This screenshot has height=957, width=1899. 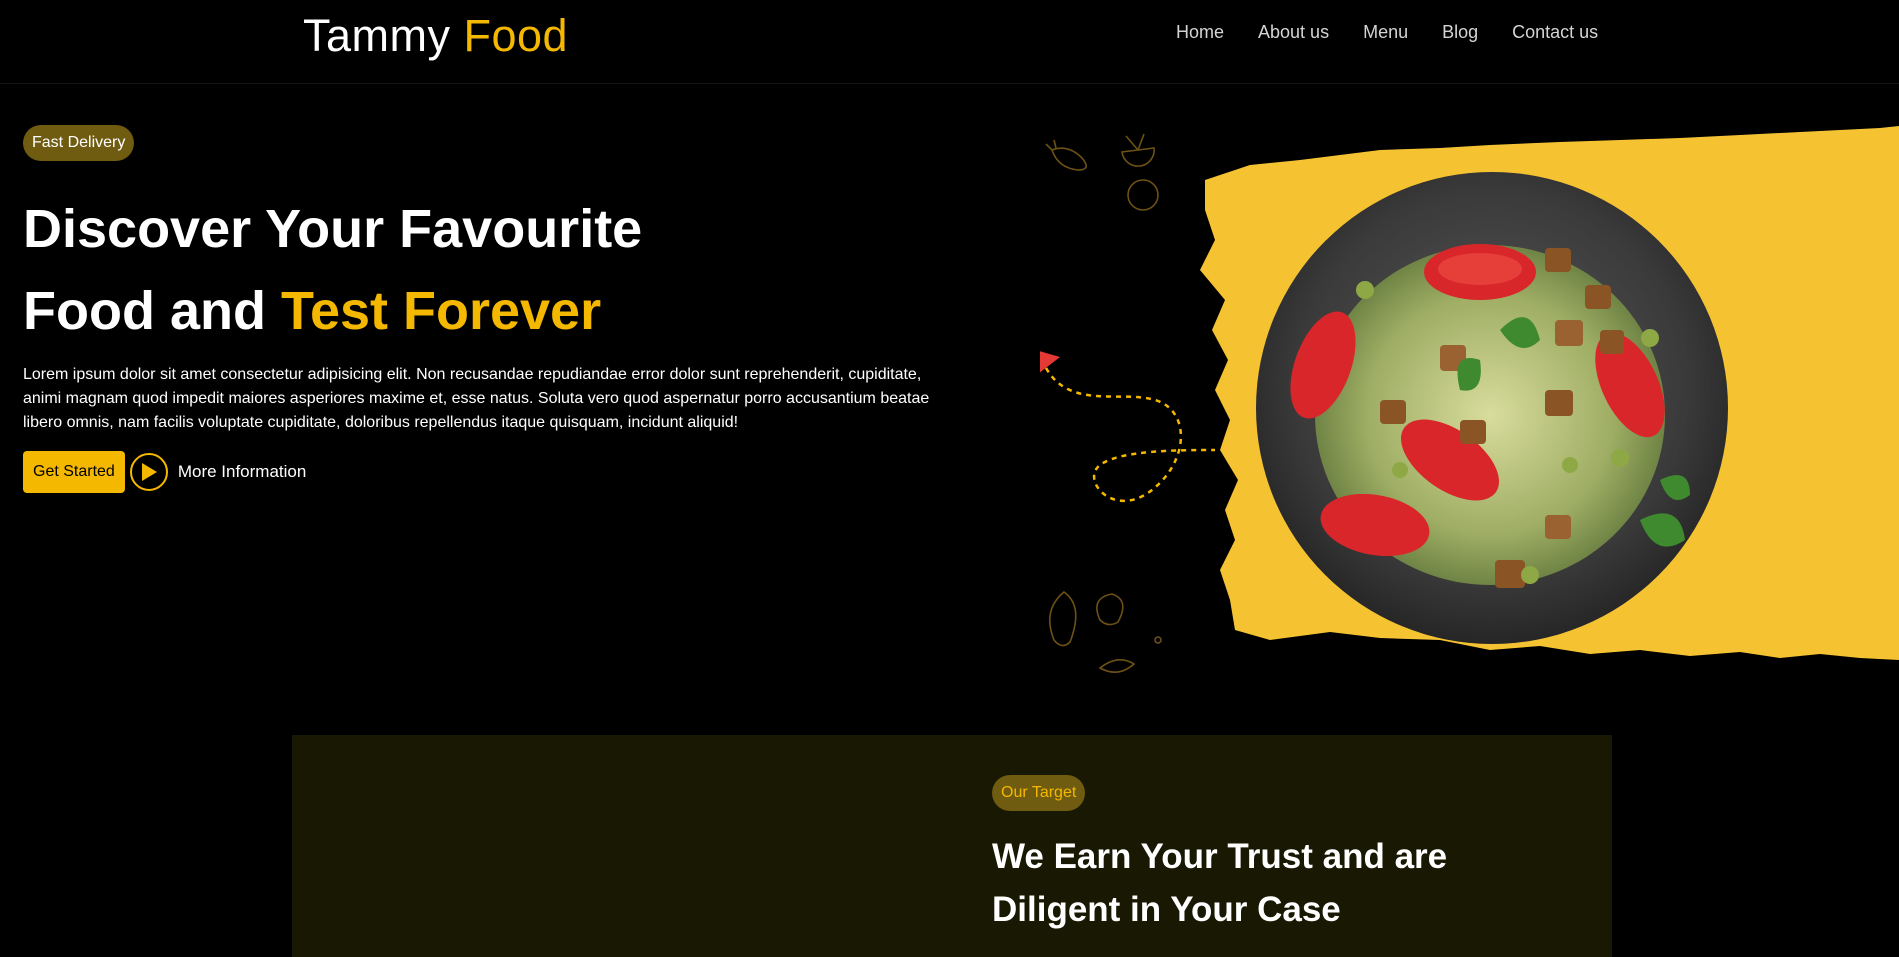 I want to click on nav-blog: Blog, so click(x=1460, y=32).